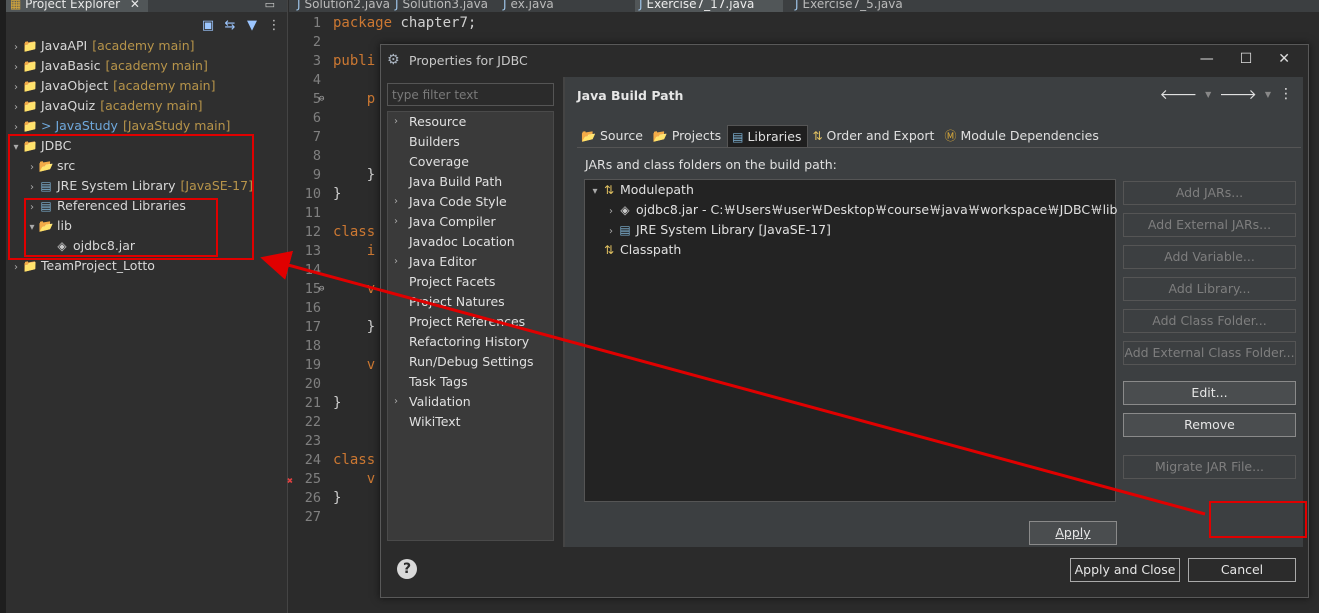  Describe the element at coordinates (393, 60) in the screenshot. I see `gear-icon: ⚙` at that location.